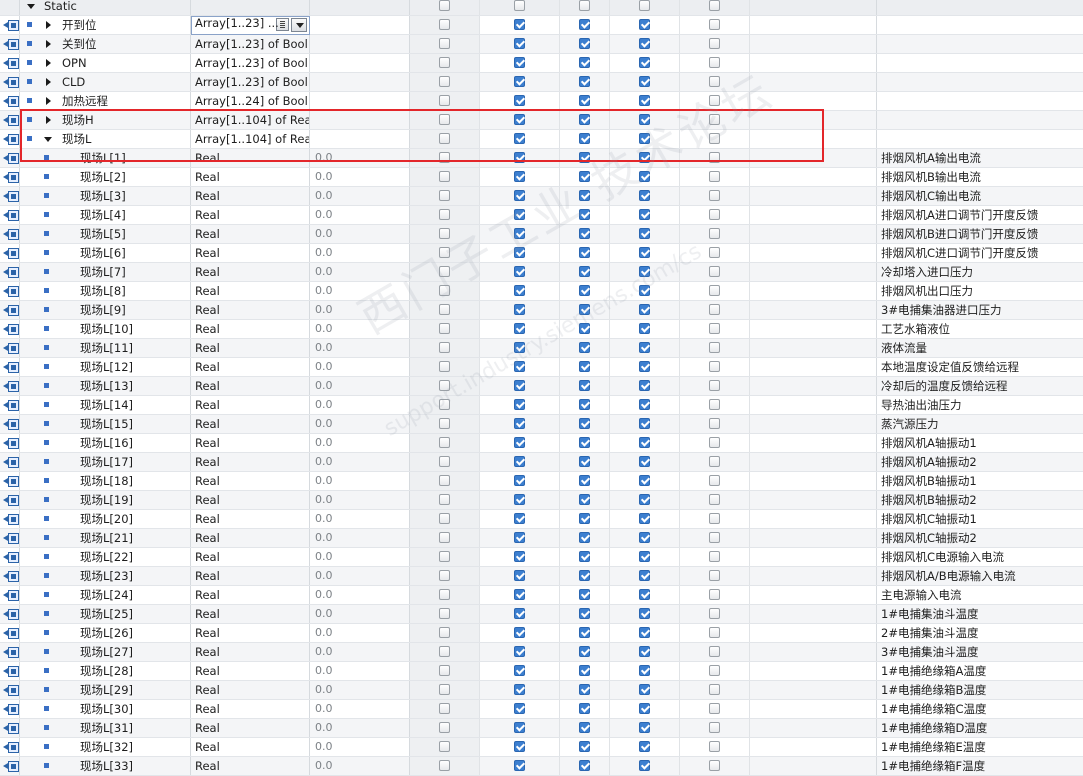  I want to click on array-element-row: 现场L[26] Real 0.0 2#电捕集油斗温度, so click(541, 633).